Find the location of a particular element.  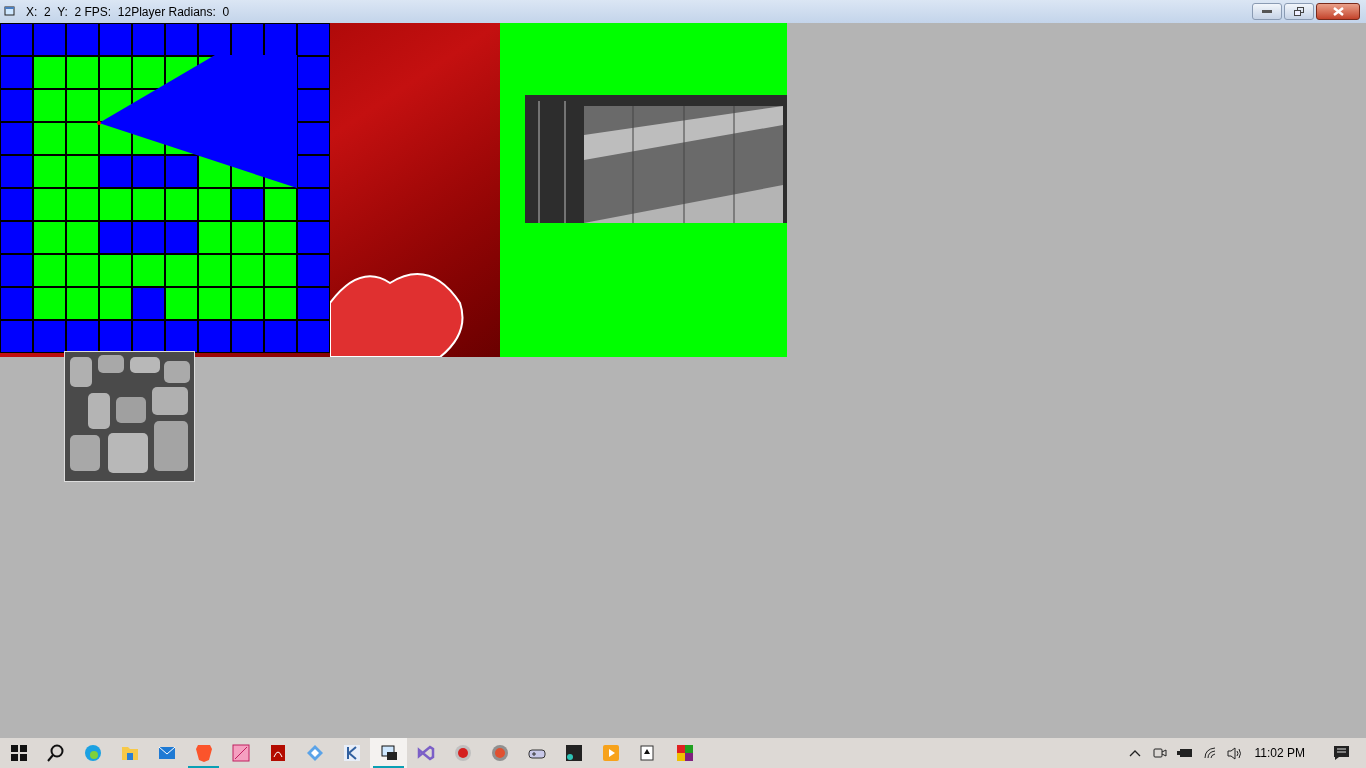

app-window-icon is located at coordinates (388, 753).